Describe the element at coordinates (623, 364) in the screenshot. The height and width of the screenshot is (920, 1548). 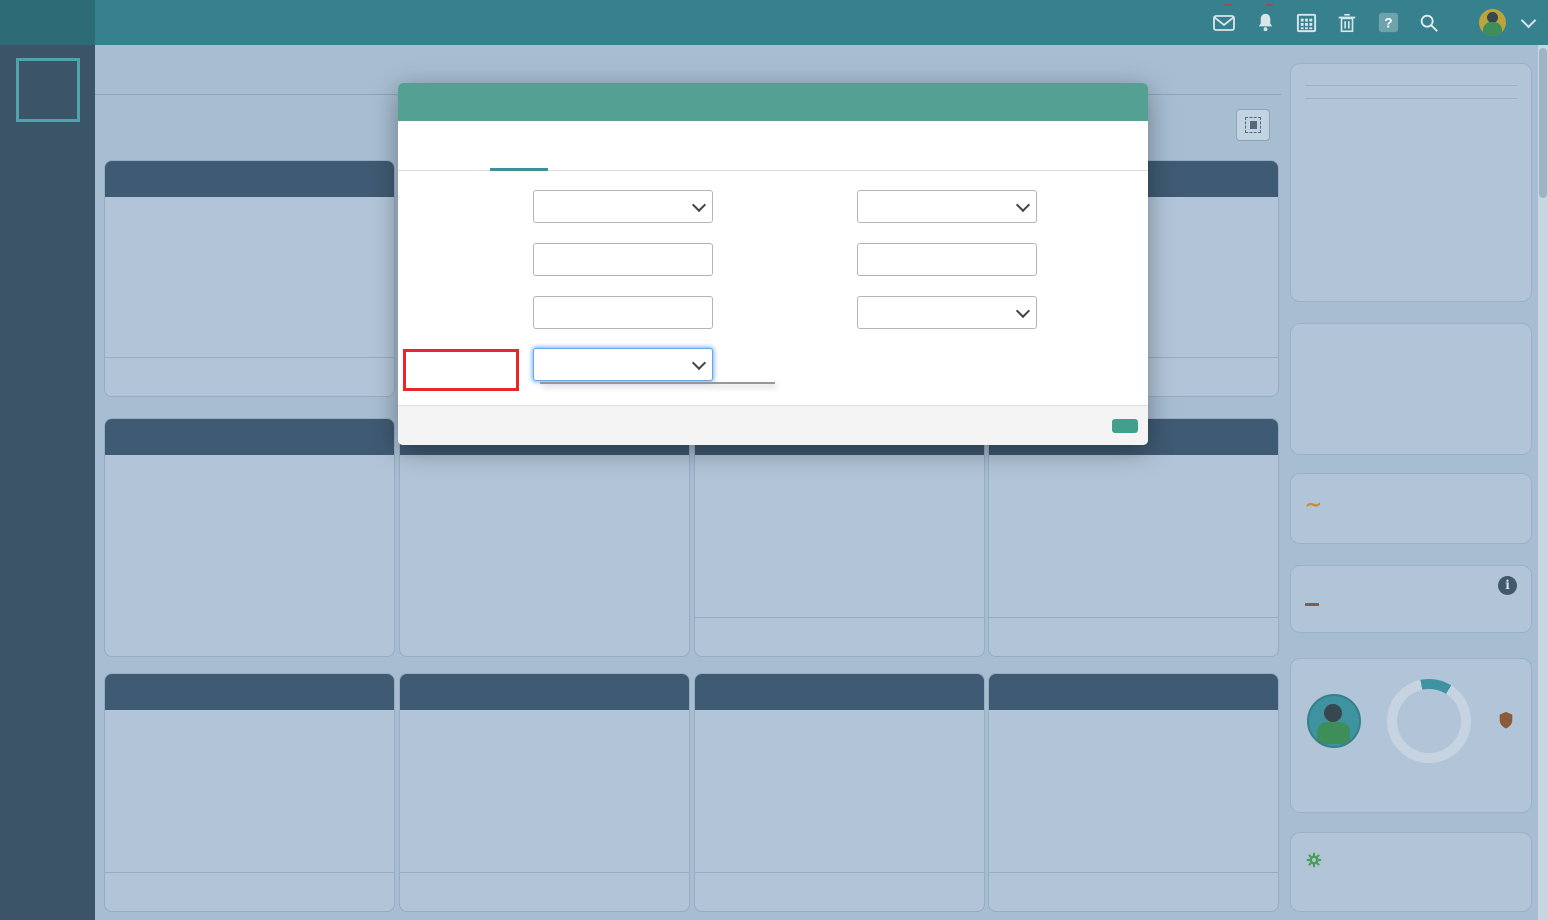
I see `grading-scale-select` at that location.